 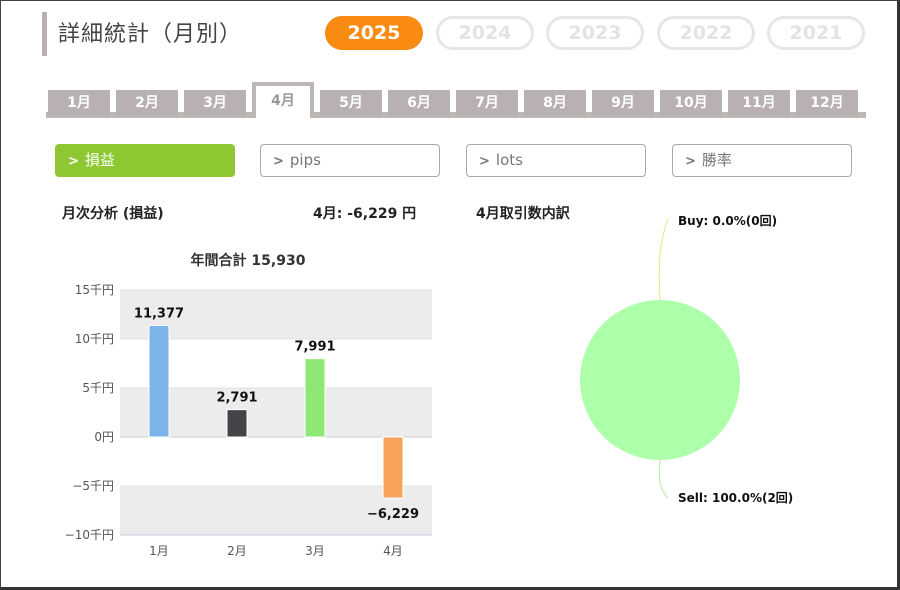 I want to click on metric-button-winrate: > 勝率, so click(x=762, y=160).